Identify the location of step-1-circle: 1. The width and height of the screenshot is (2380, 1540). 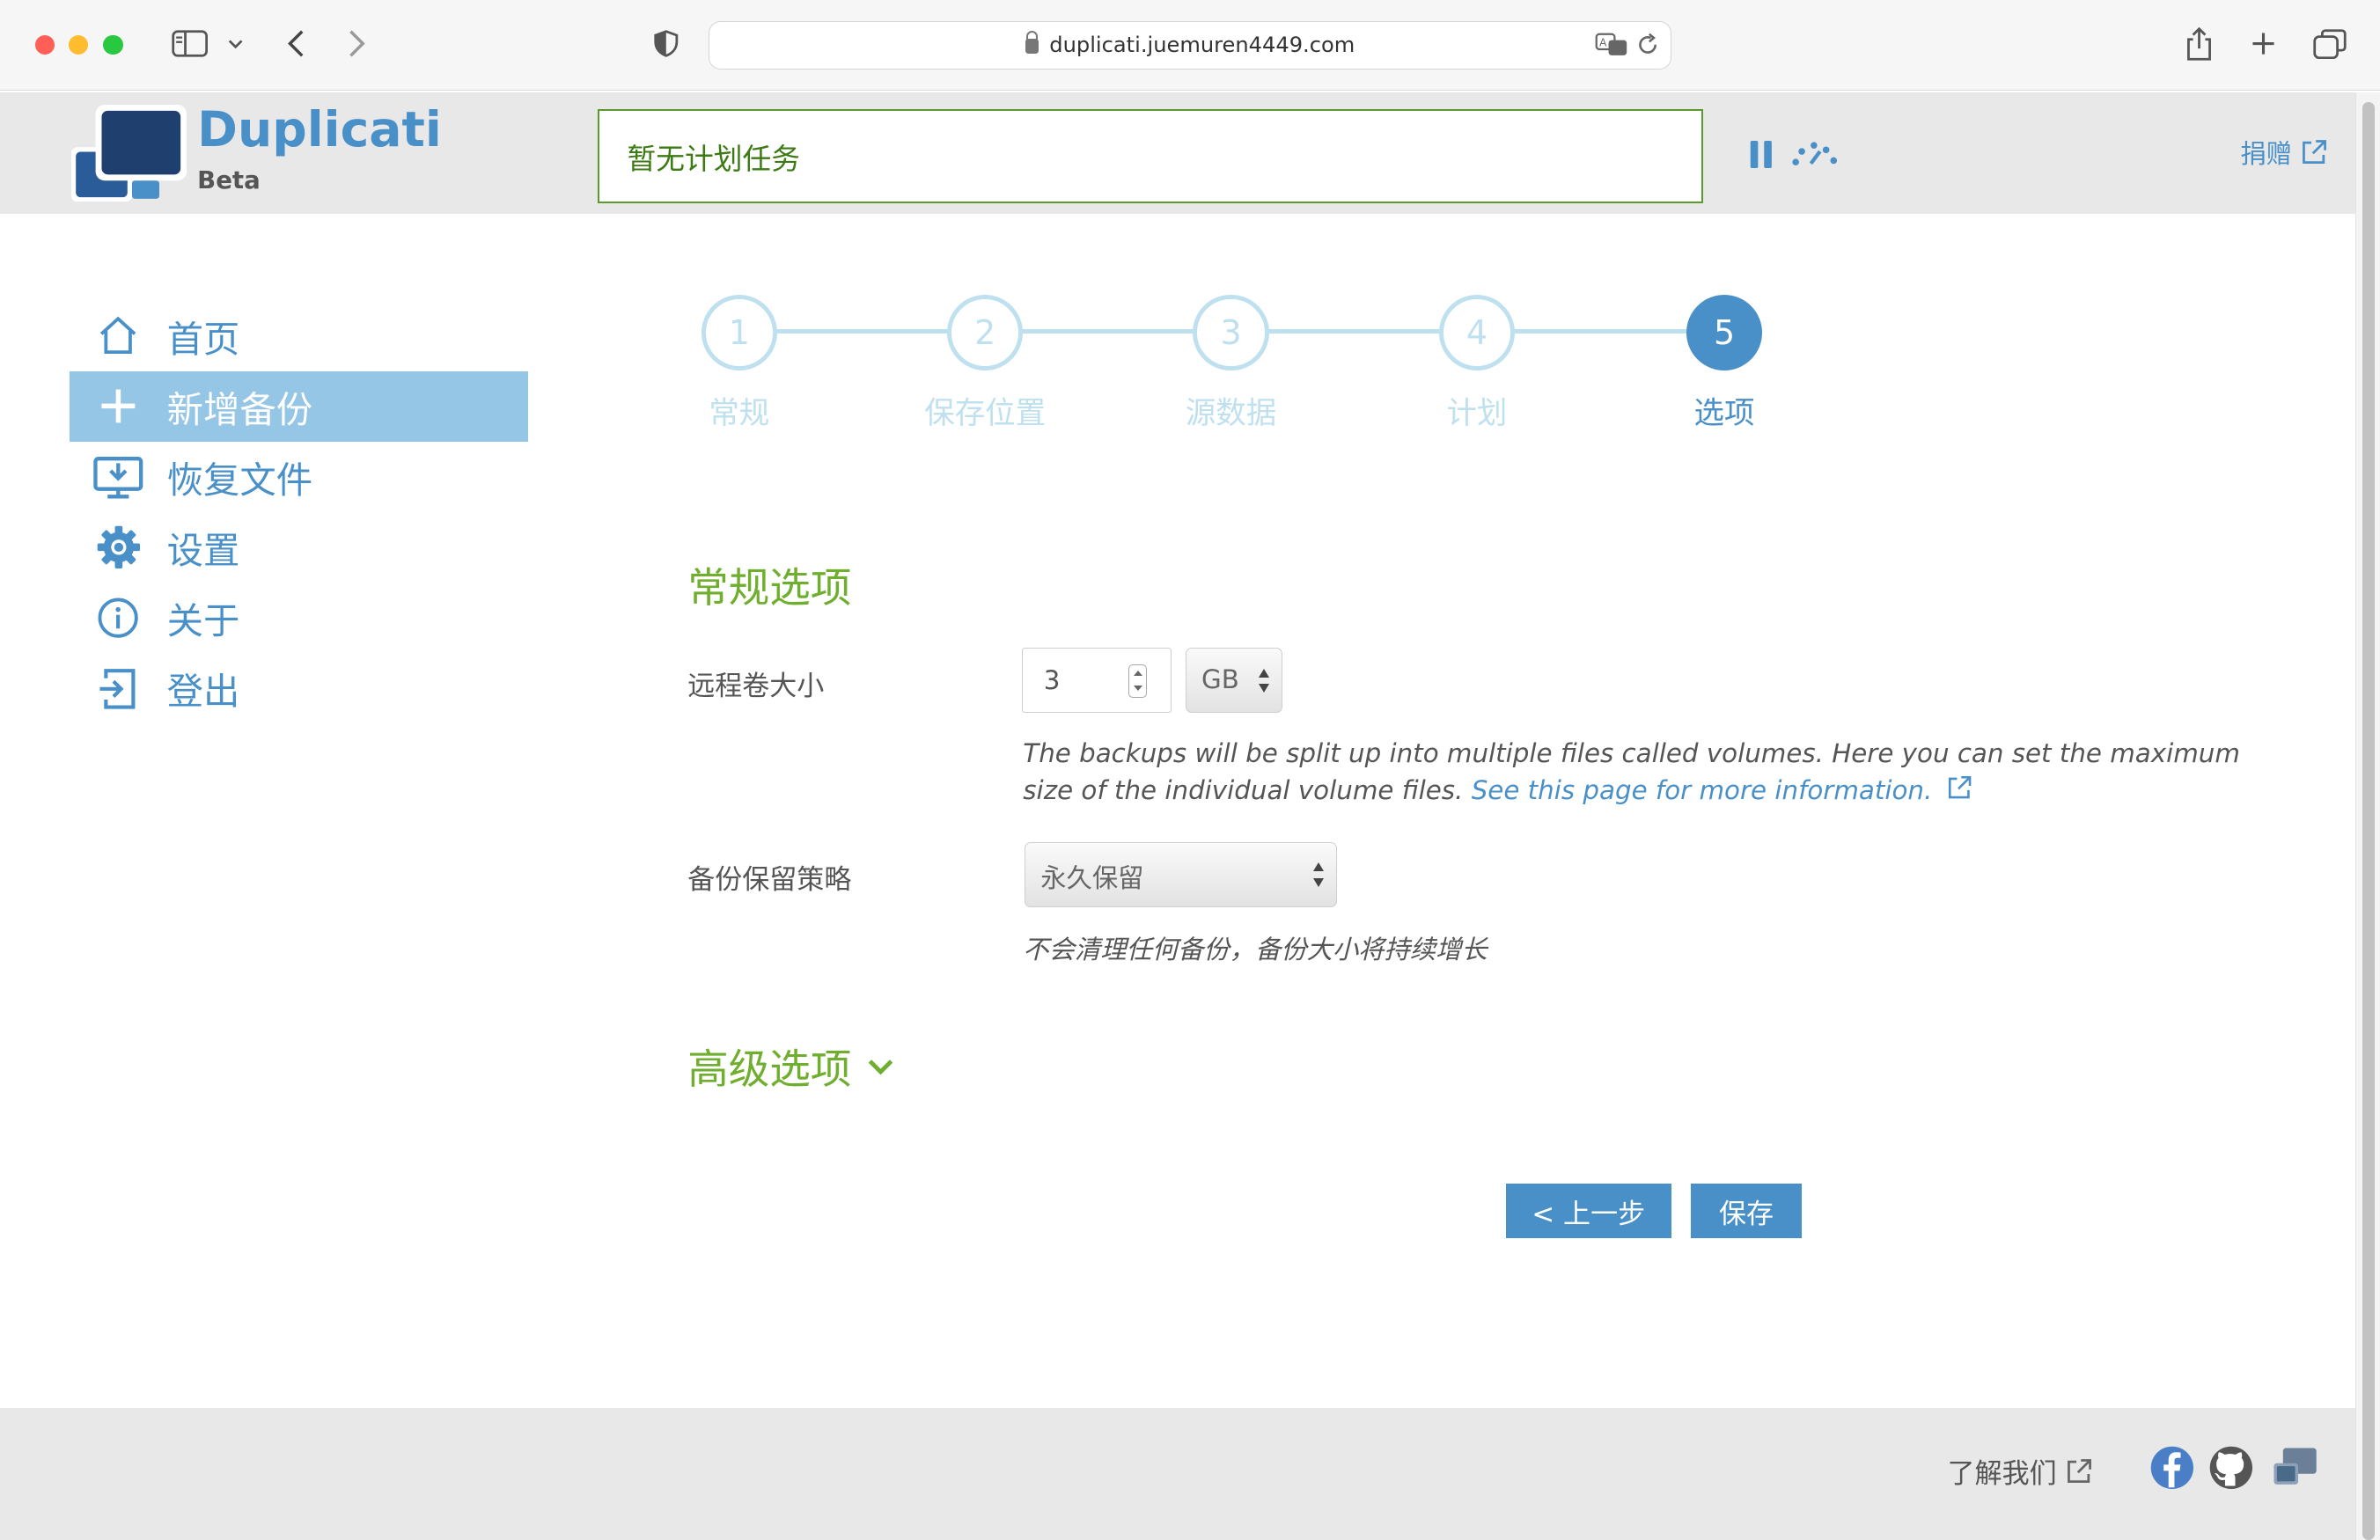
(739, 332).